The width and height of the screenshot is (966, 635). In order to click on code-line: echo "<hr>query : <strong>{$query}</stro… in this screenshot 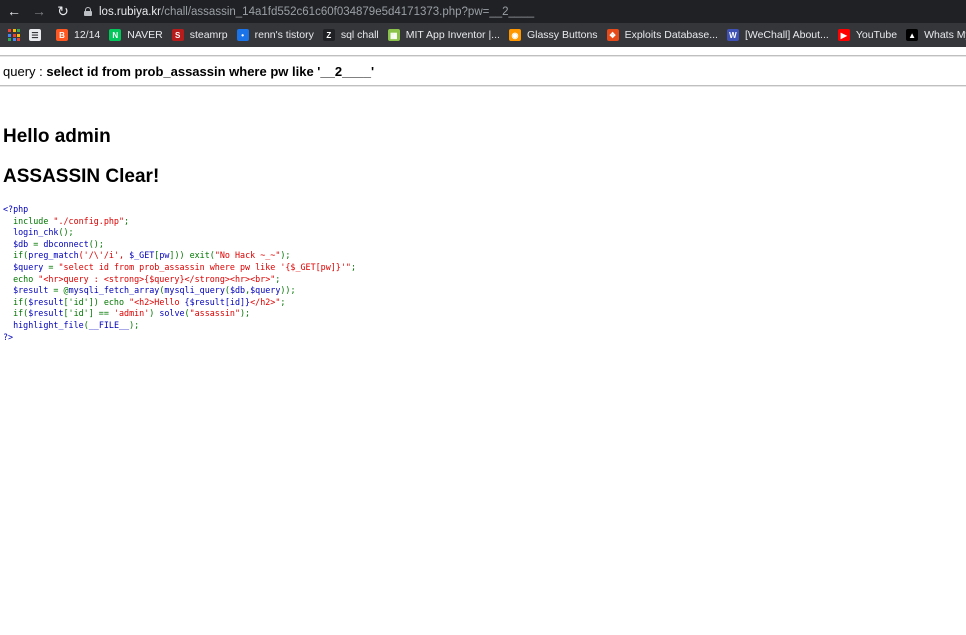, I will do `click(179, 280)`.